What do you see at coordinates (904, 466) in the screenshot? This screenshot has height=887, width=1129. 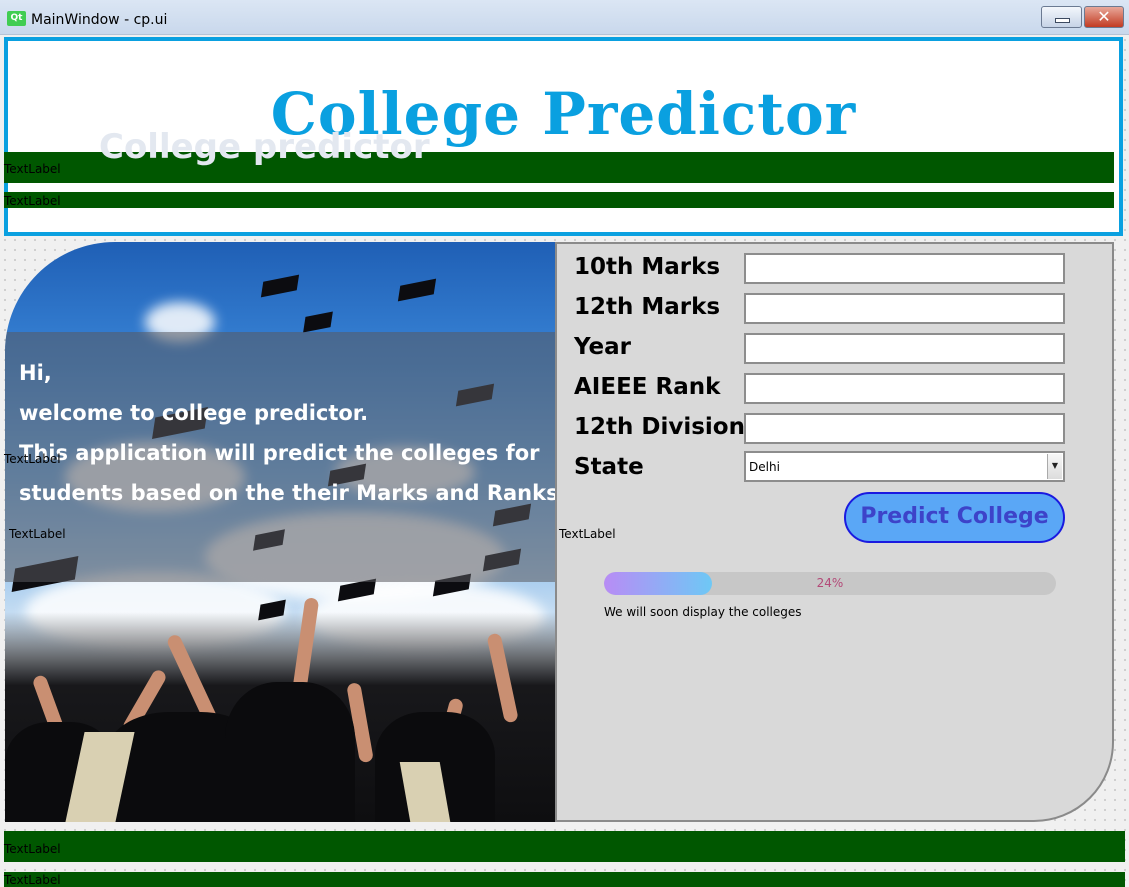 I see `state-dropdown: Delhi ▼` at bounding box center [904, 466].